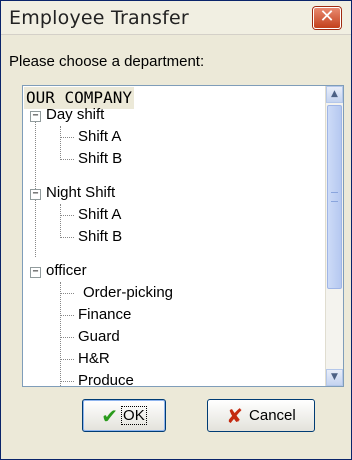  I want to click on close-icon: ✕, so click(327, 16).